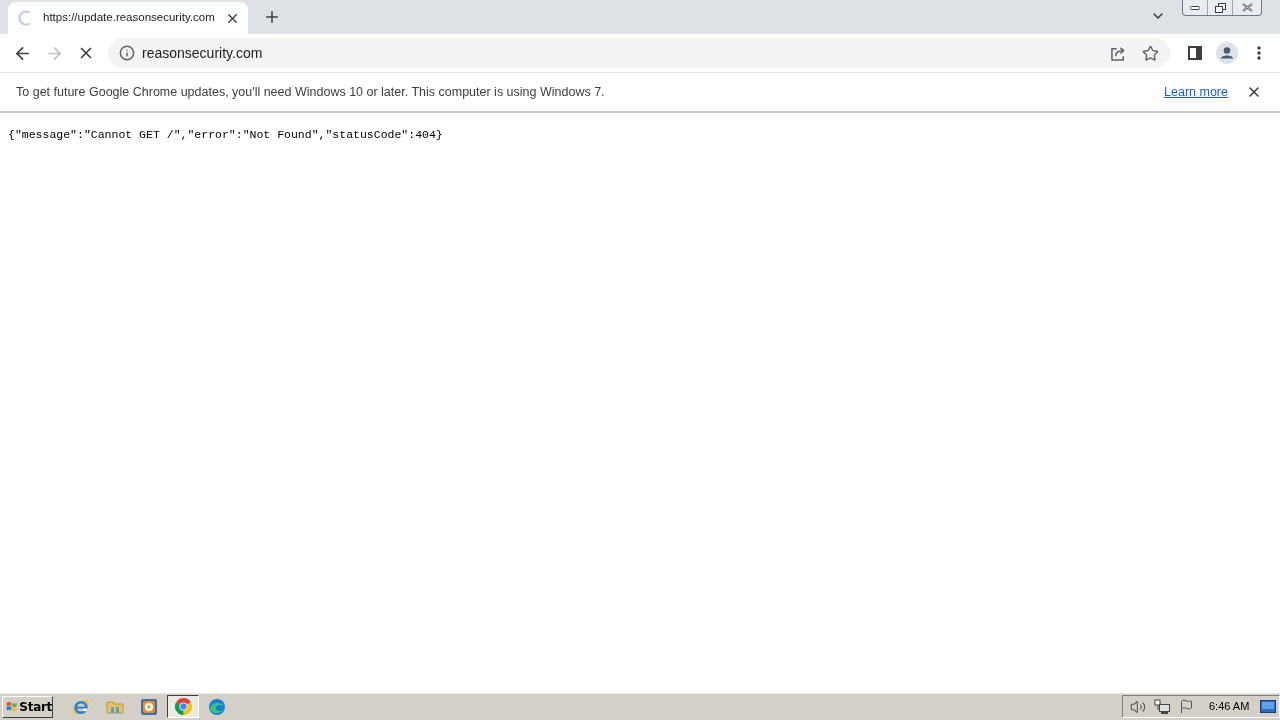 The image size is (1280, 720). What do you see at coordinates (311, 92) in the screenshot?
I see `infobar-message: To get future Google Chrome updates, you'll need Windows 10 or later. This computer is using Windows 7.` at bounding box center [311, 92].